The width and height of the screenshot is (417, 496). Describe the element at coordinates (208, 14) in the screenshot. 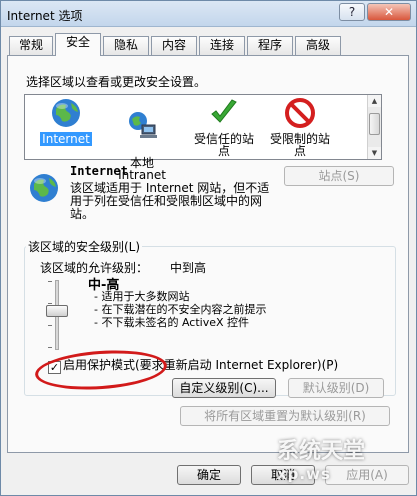

I see `title-bar: Internet 选项 ? ✕` at that location.